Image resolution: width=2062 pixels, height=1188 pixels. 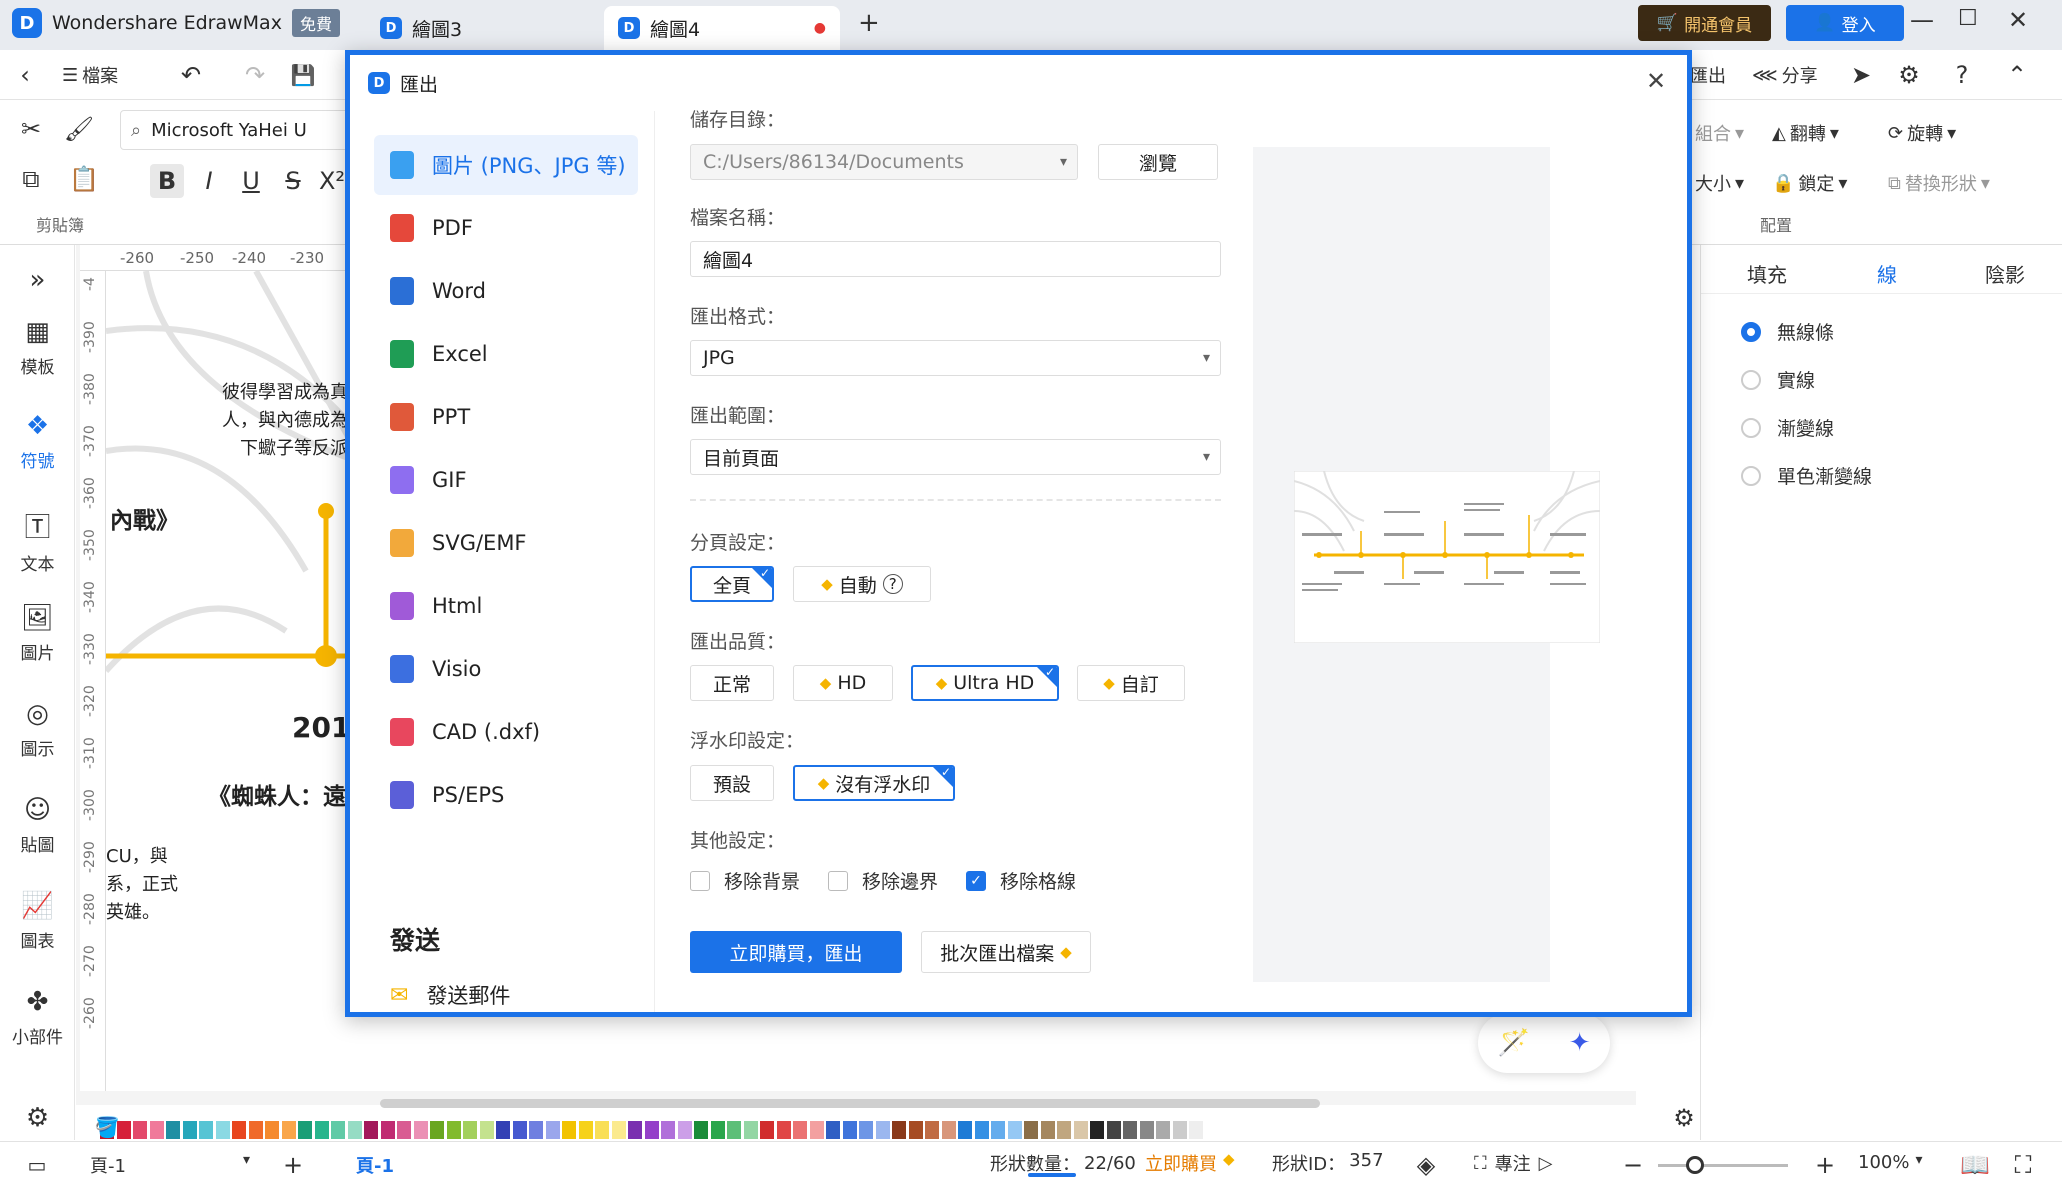 I want to click on layers-icon: ◈, so click(x=1426, y=1165).